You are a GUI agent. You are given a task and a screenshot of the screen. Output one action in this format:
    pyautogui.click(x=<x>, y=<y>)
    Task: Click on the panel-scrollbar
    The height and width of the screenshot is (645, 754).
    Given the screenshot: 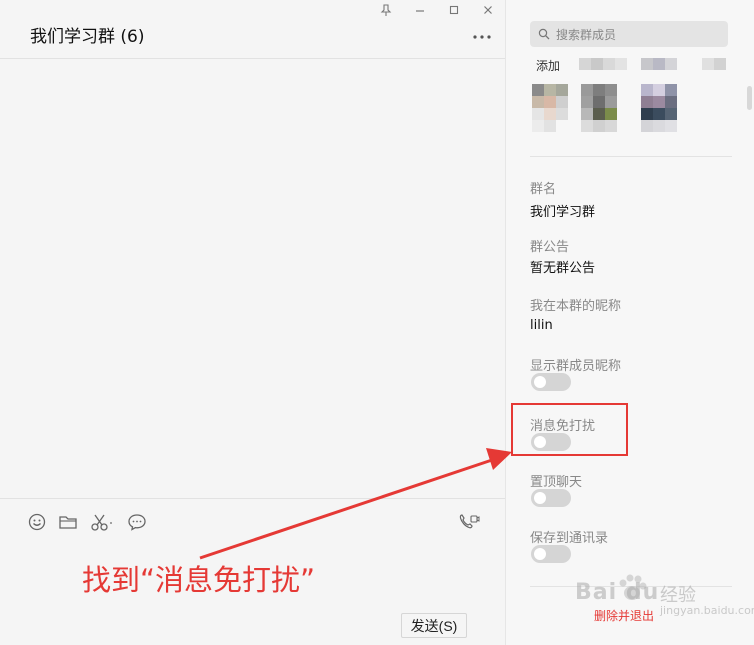 What is the action you would take?
    pyautogui.click(x=749, y=98)
    